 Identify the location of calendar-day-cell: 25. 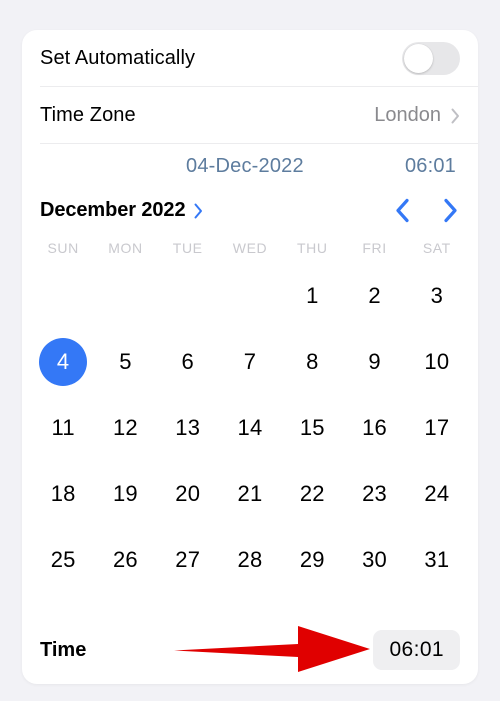
(63, 560).